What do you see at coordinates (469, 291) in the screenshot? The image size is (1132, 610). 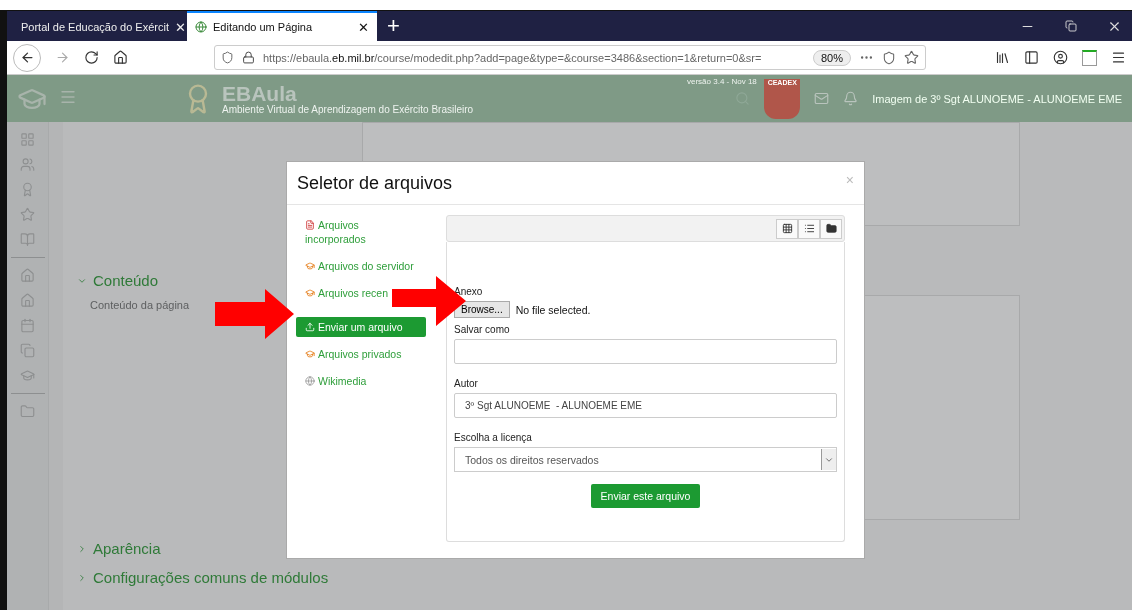 I see `field-label: Anexo` at bounding box center [469, 291].